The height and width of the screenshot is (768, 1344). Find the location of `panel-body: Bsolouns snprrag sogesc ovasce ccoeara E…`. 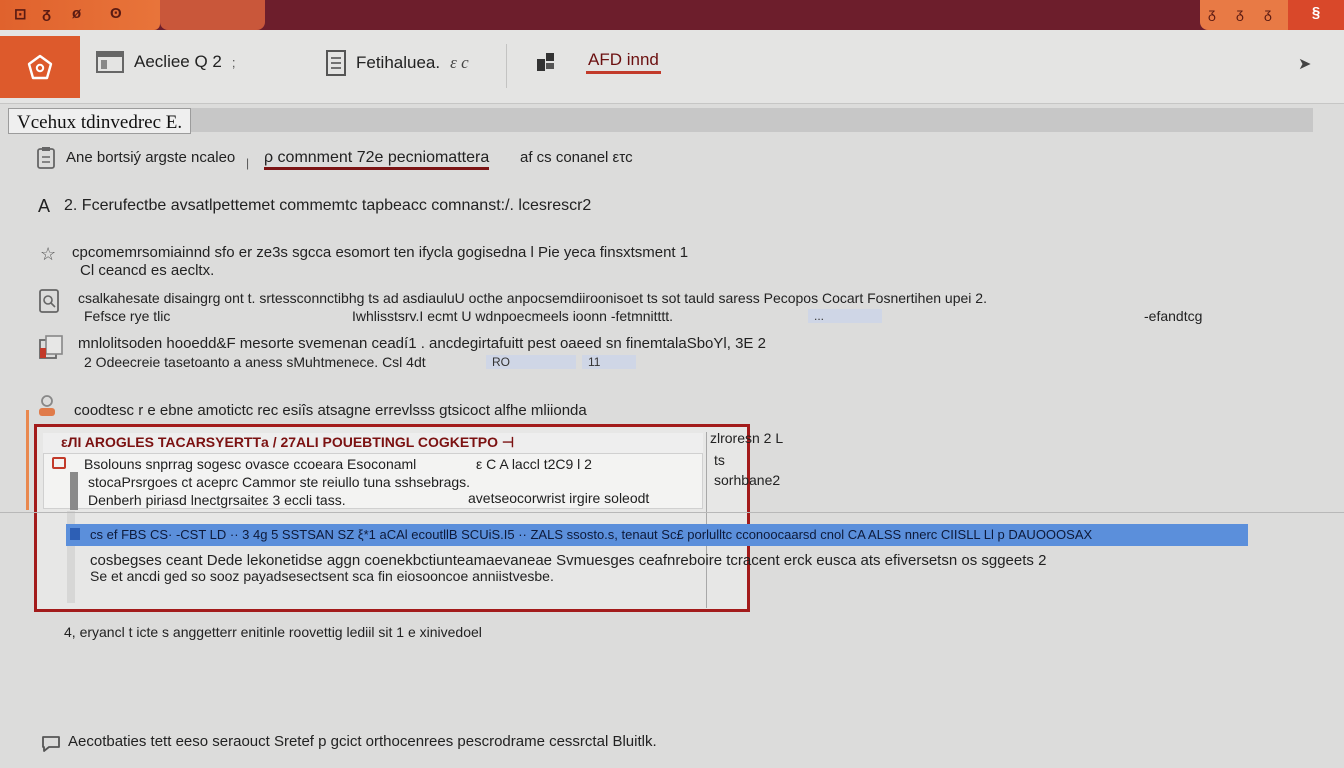

panel-body: Bsolouns snprrag sogesc ovasce ccoeara E… is located at coordinates (373, 481).